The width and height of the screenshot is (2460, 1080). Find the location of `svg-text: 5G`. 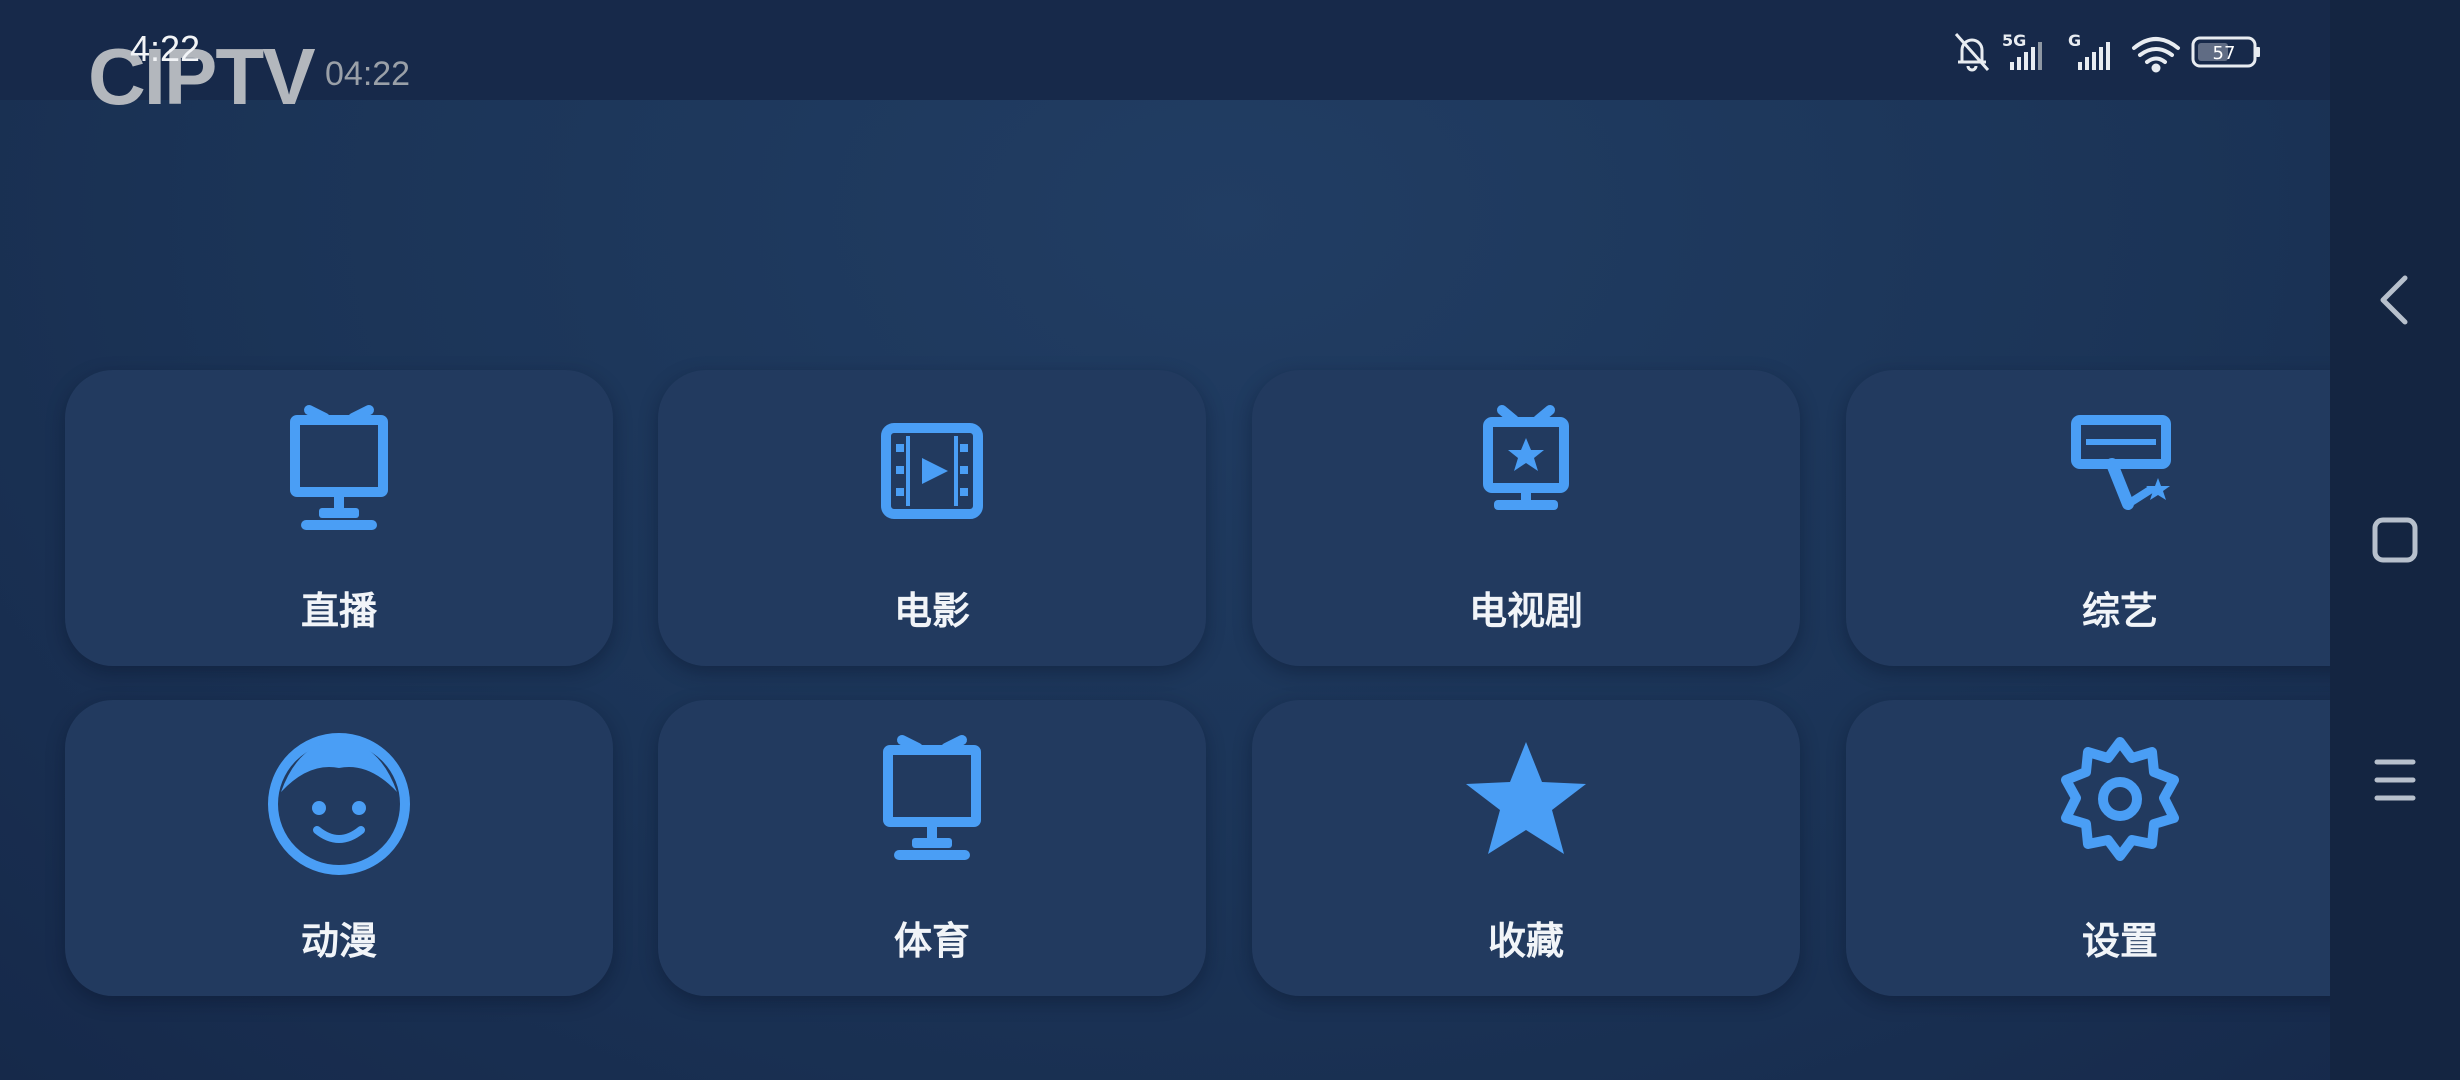

svg-text: 5G is located at coordinates (2014, 40).